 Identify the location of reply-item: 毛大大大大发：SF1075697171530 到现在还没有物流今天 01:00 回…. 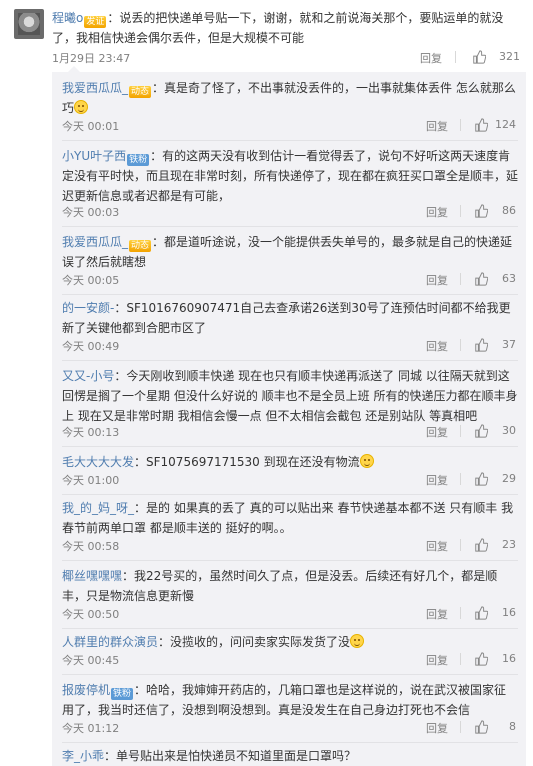
(290, 469).